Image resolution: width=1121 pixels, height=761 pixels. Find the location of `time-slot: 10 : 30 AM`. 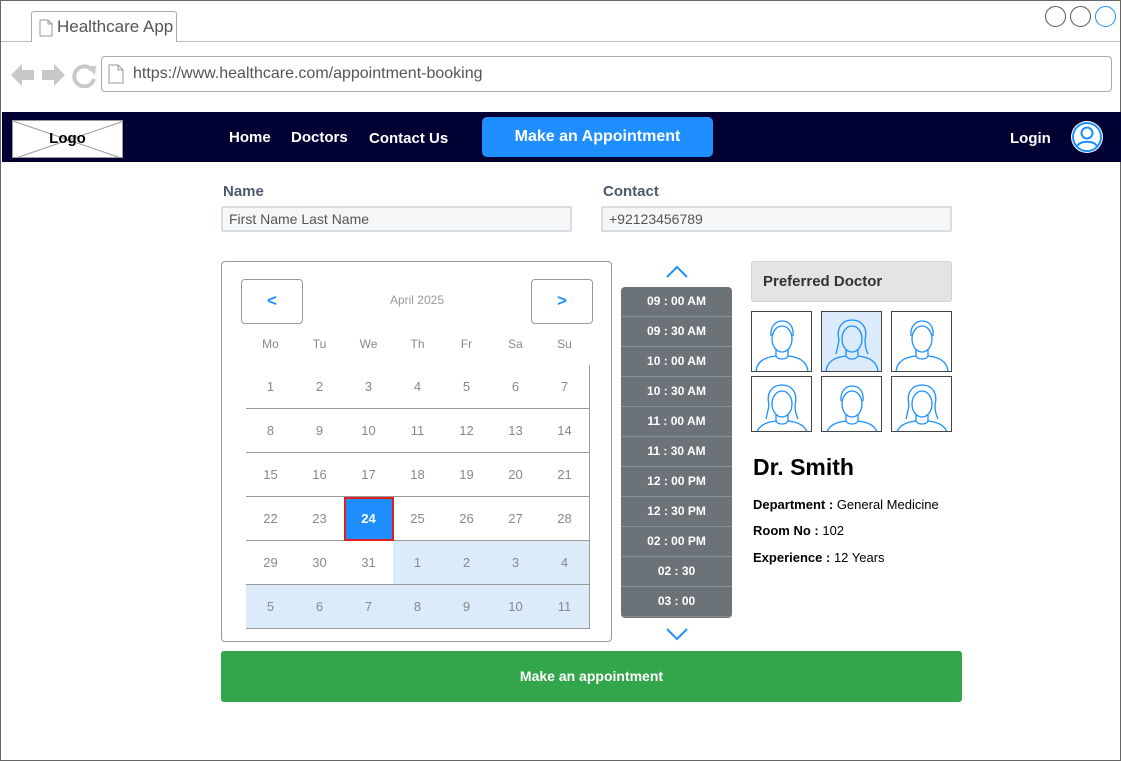

time-slot: 10 : 30 AM is located at coordinates (676, 392).